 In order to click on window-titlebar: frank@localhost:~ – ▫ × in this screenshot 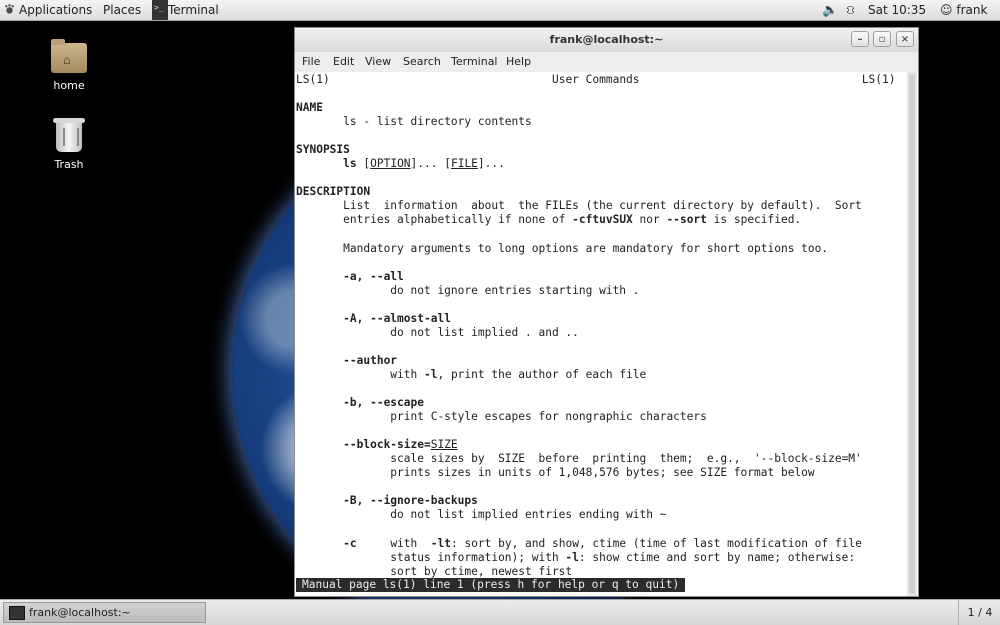, I will do `click(606, 40)`.